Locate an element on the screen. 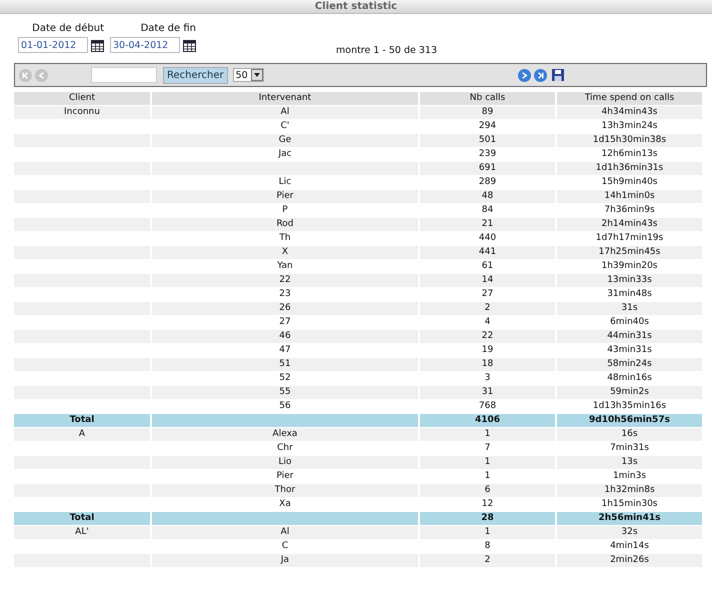 Image resolution: width=712 pixels, height=600 pixels. intervenant-name: Lic is located at coordinates (285, 182).